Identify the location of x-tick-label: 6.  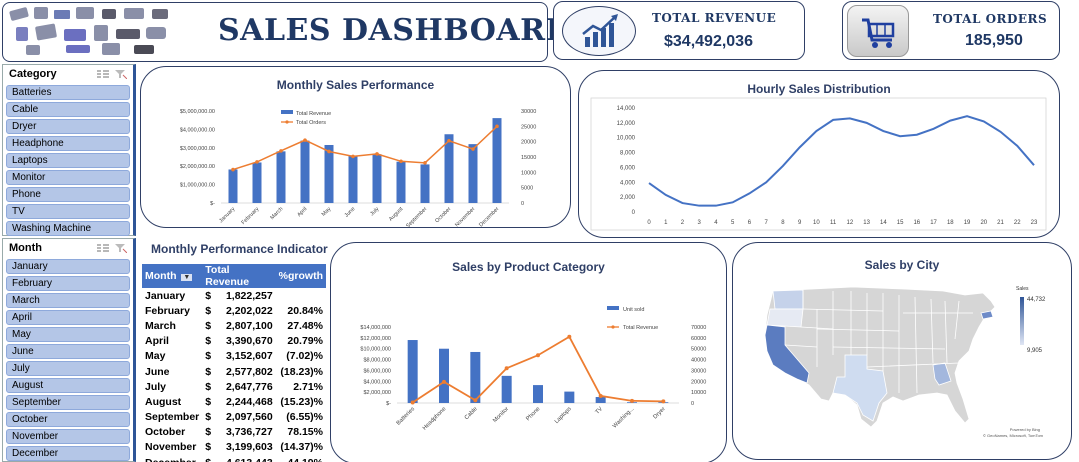
(750, 223).